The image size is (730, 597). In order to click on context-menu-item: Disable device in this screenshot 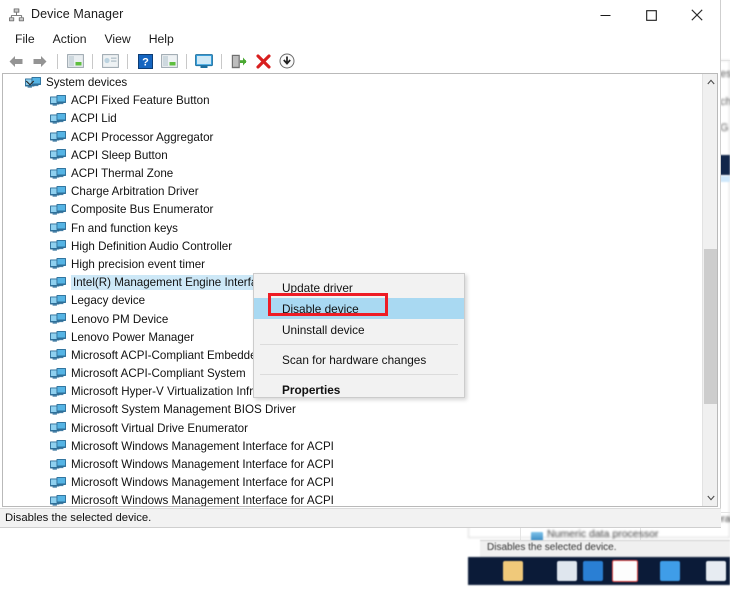, I will do `click(359, 308)`.